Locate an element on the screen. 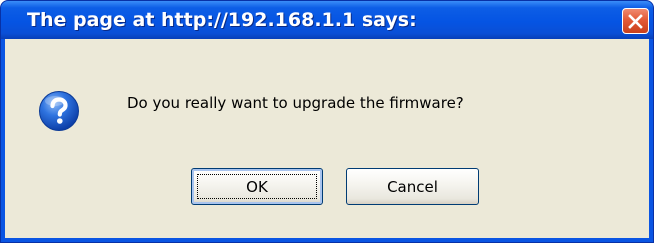  focus-ring is located at coordinates (257, 186).